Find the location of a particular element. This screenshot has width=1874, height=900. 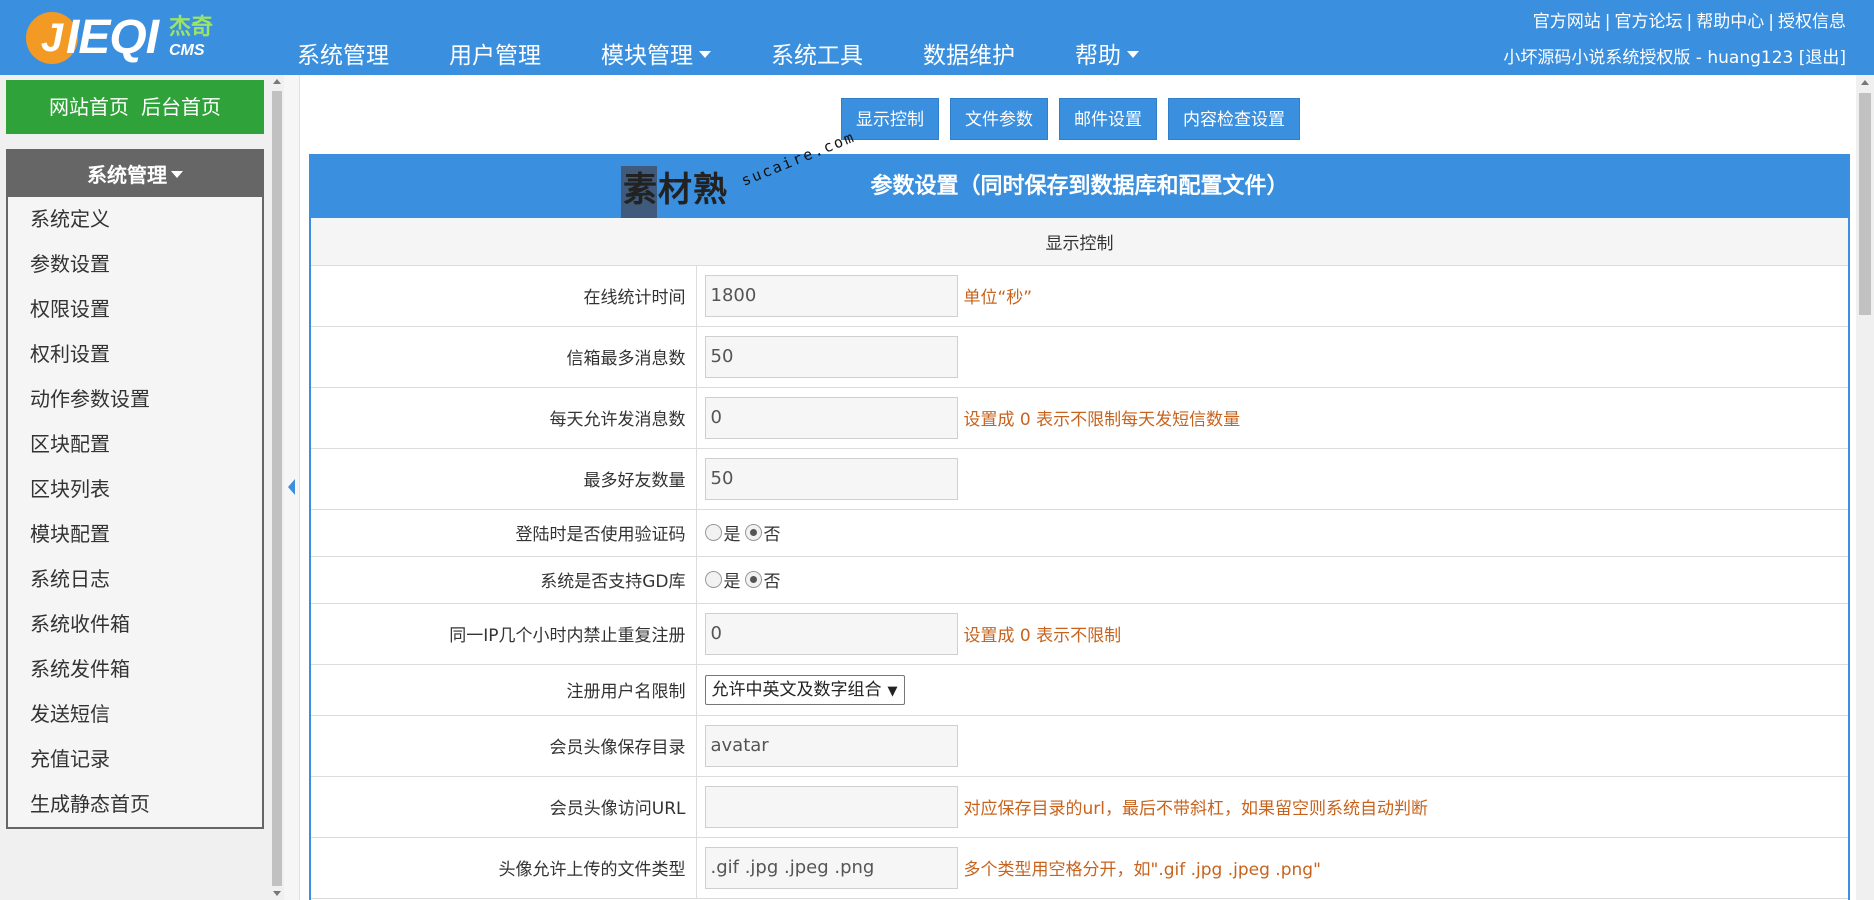

top-links: 官方网站 | 官方论坛 | 帮助中心 | 授权信息 is located at coordinates (1689, 19).